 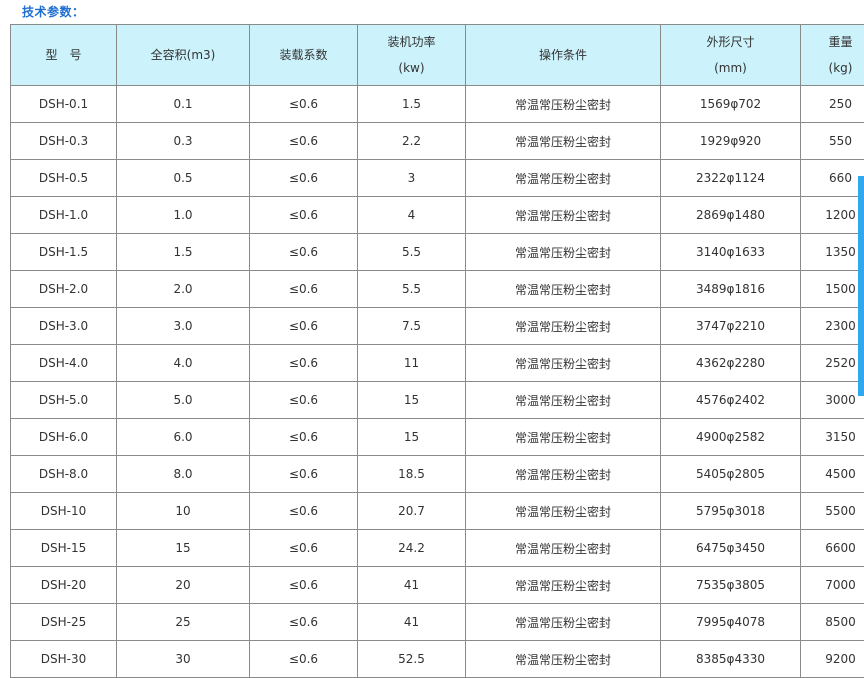 I want to click on cell-model: DSH-25, so click(x=63, y=622).